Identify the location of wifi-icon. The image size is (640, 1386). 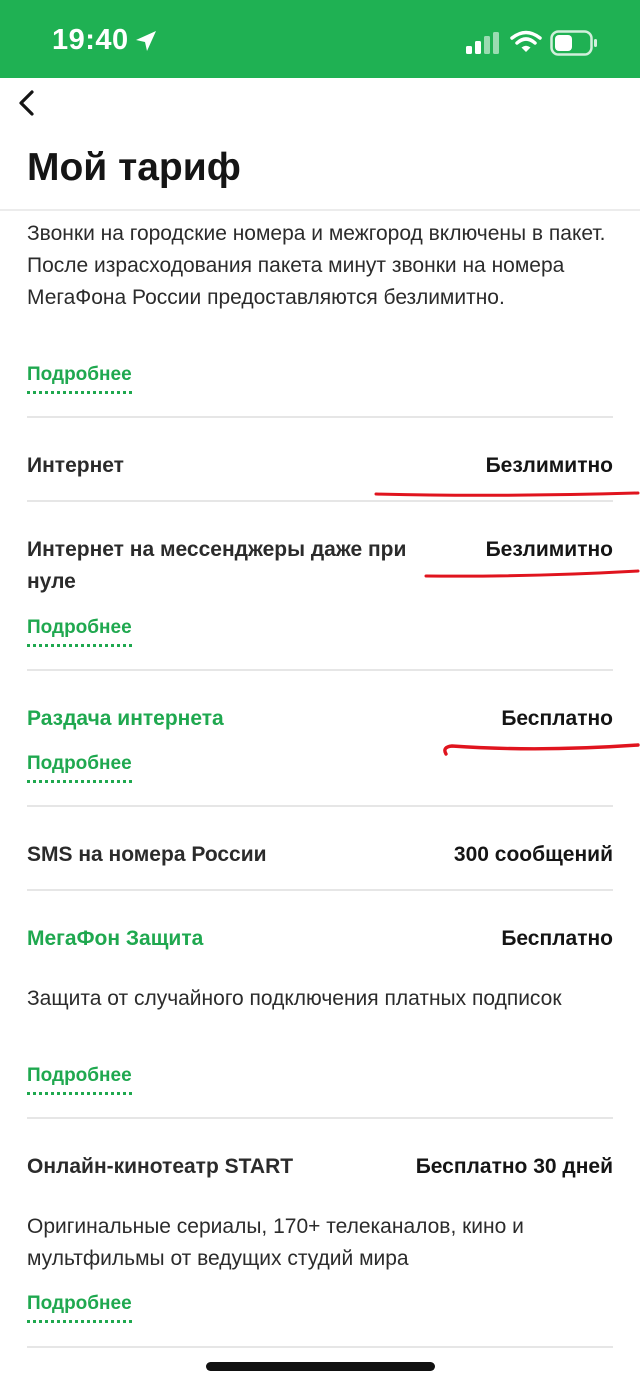
(526, 41).